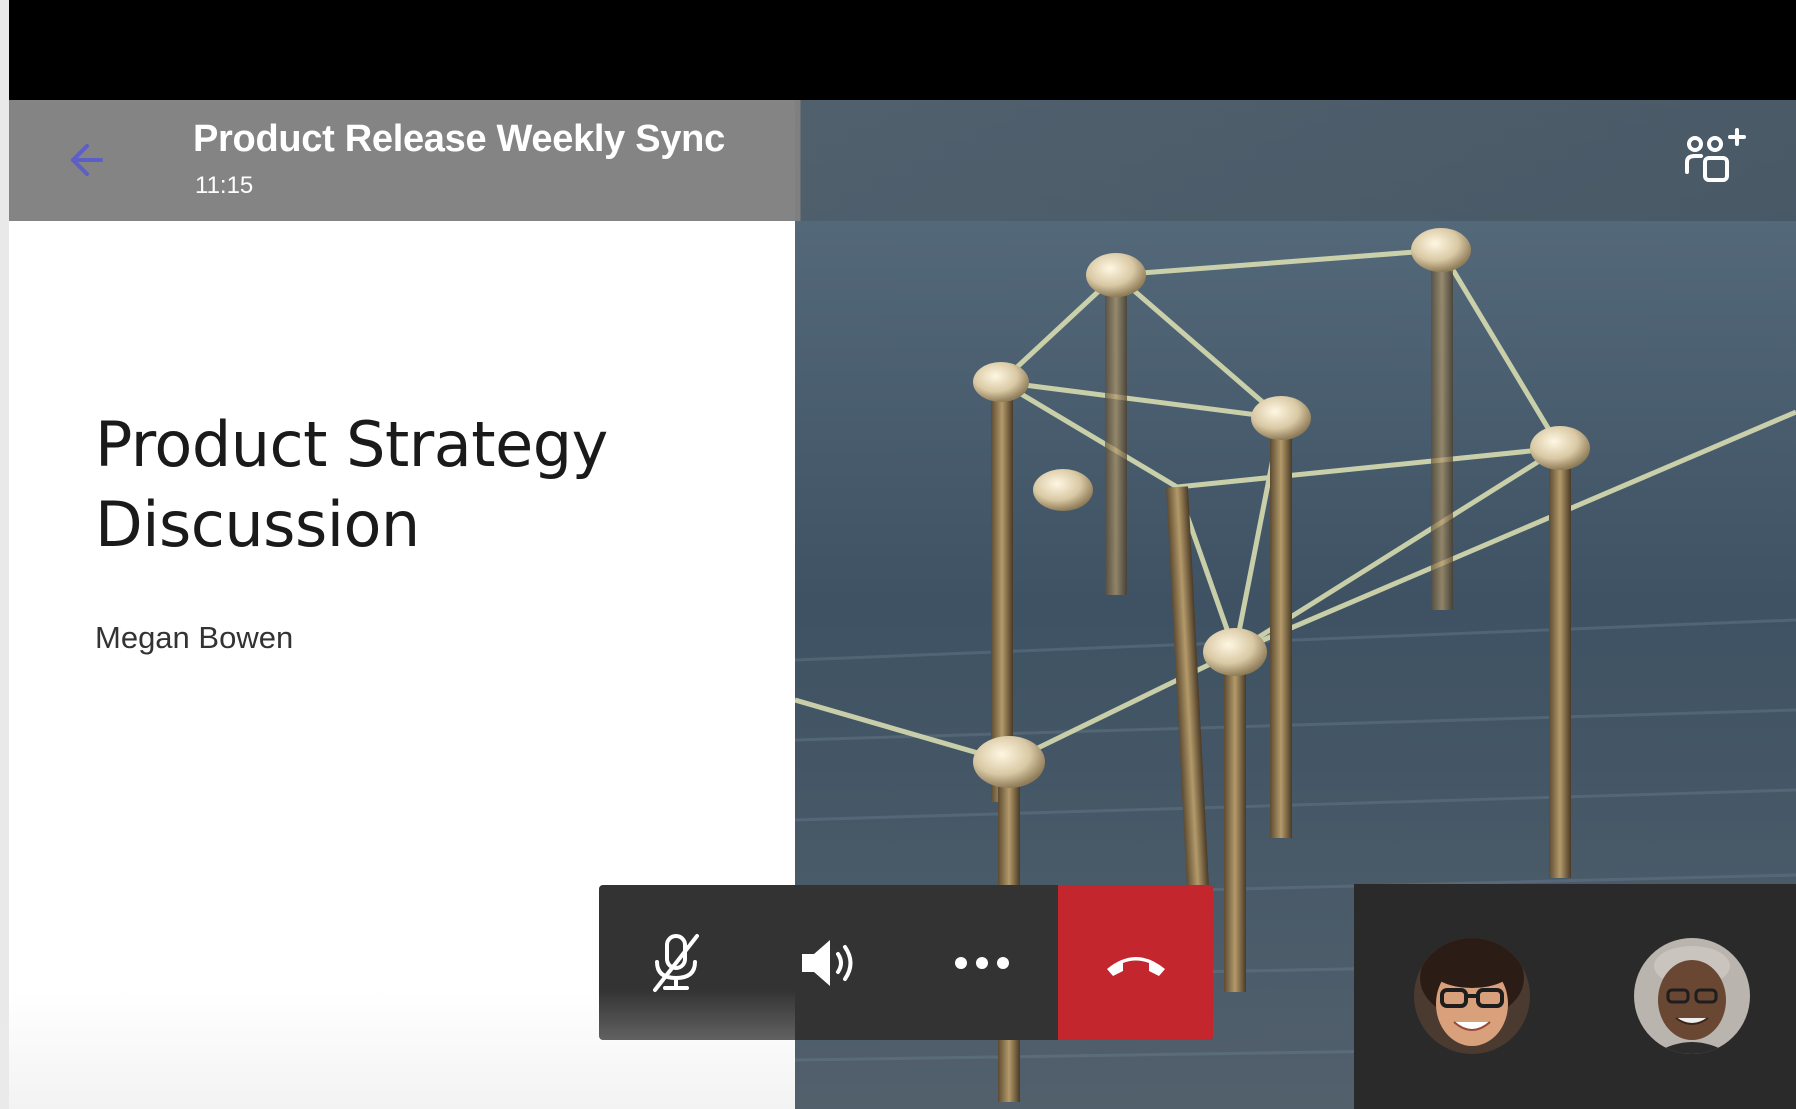  Describe the element at coordinates (1575, 996) in the screenshot. I see `participants-tray` at that location.